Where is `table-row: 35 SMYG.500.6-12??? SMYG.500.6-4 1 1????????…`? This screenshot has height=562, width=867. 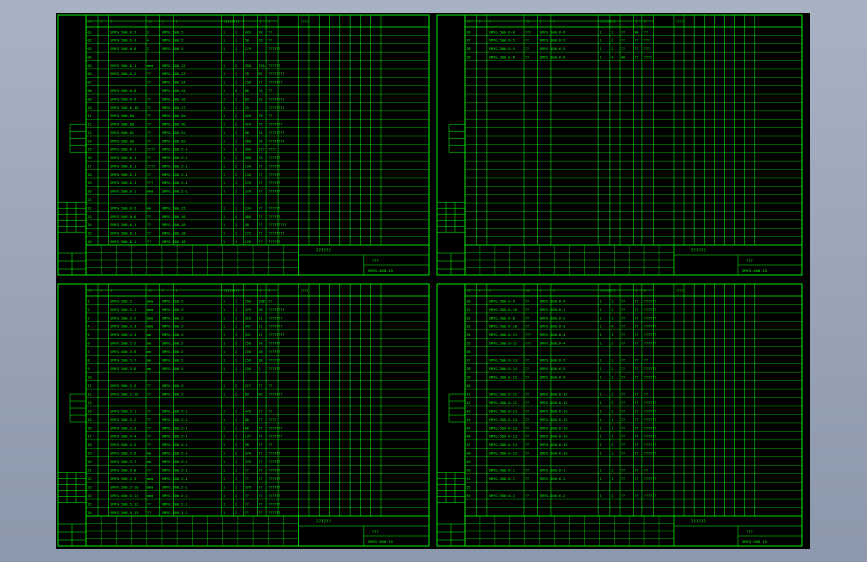 table-row: 35 SMYG.500.6-12??? SMYG.500.6-4 1 1????????… is located at coordinates (562, 344).